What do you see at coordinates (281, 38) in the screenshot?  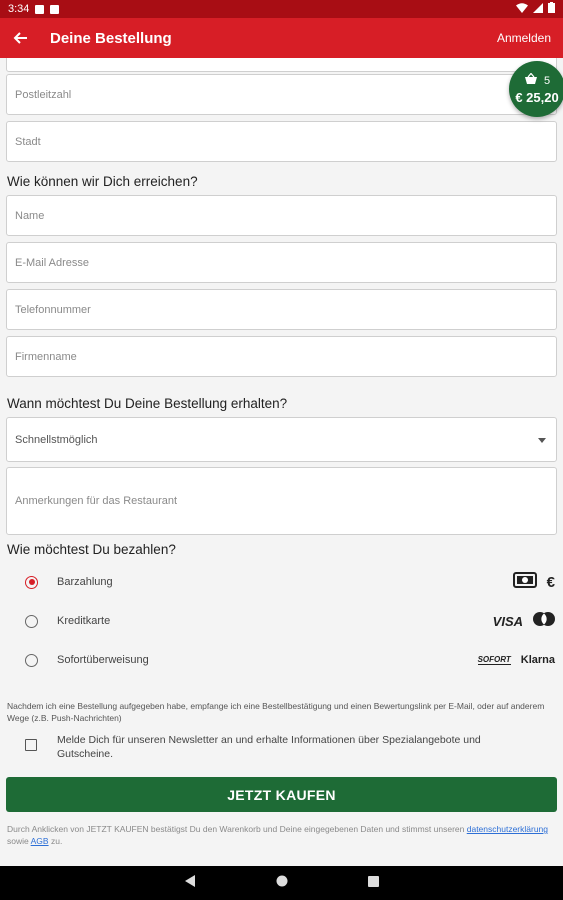 I see `app-bar: Deine Bestellung Anmelden` at bounding box center [281, 38].